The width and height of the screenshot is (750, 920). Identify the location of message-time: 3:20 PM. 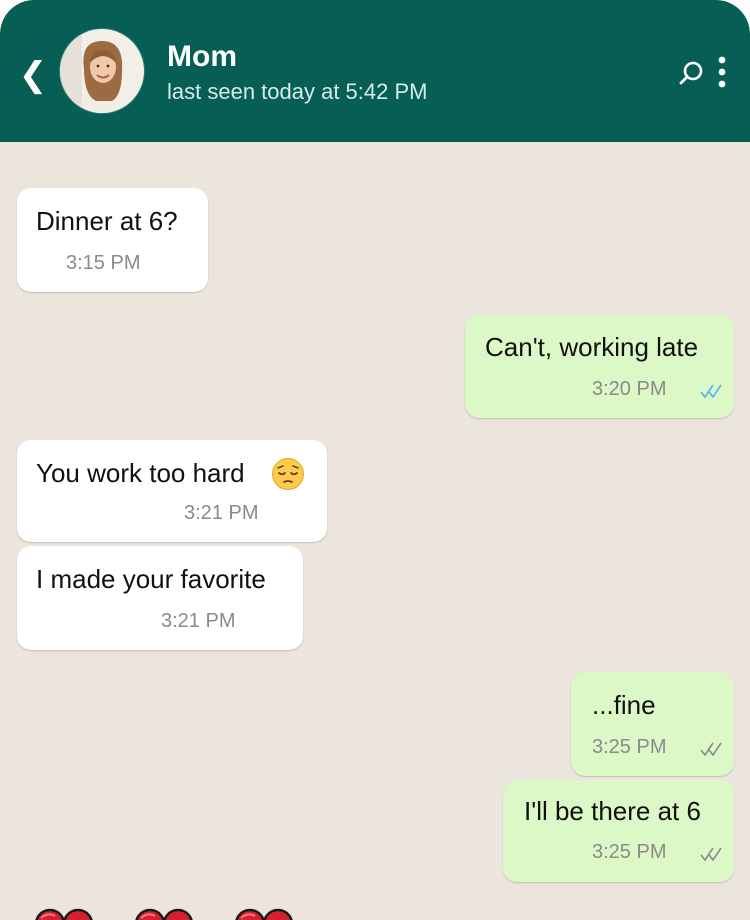
(629, 389).